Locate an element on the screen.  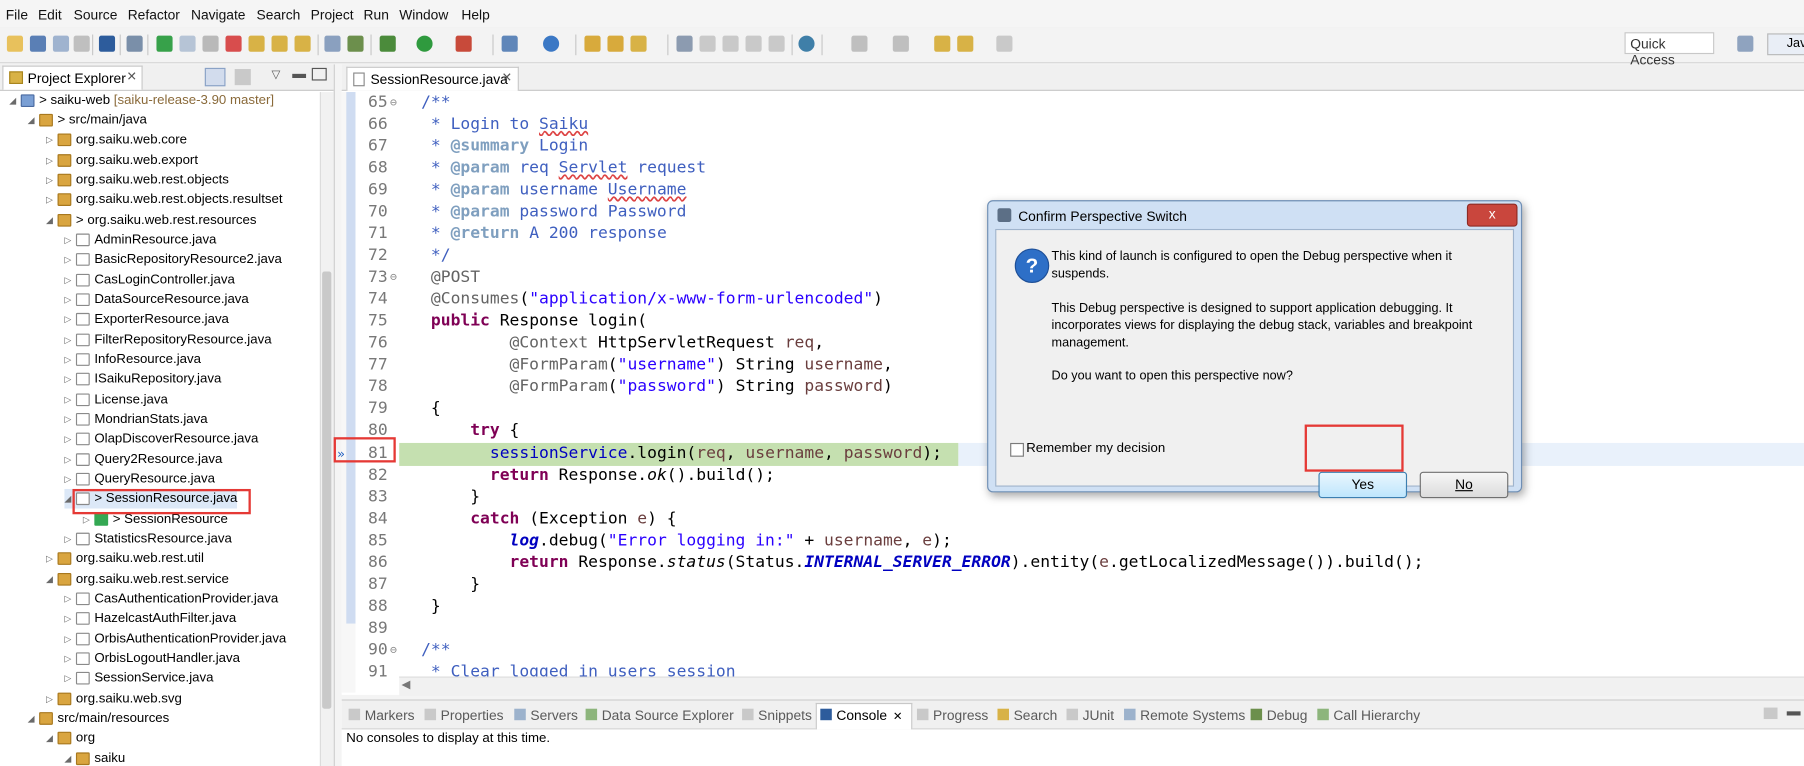
step-return-icon is located at coordinates (302, 43).